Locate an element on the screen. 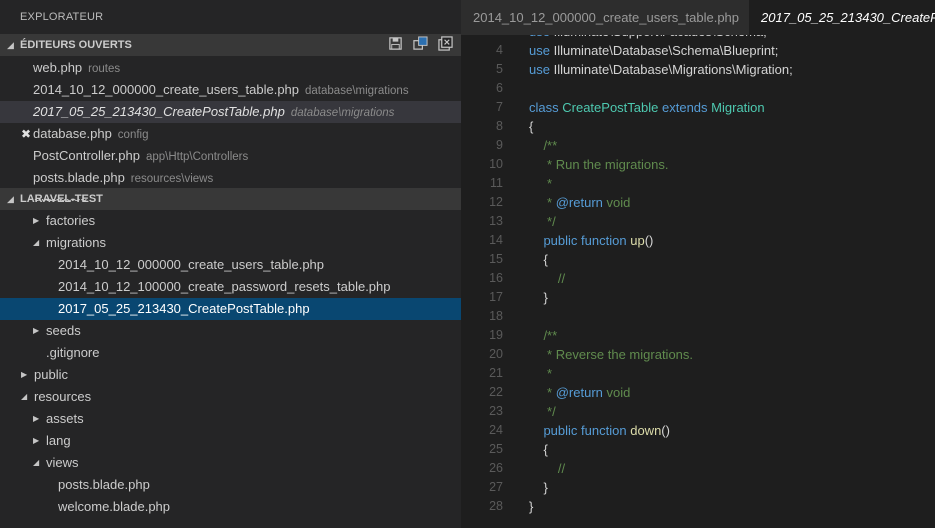 The width and height of the screenshot is (935, 528). open-editor-item: PostController.php app\Http\Controllers is located at coordinates (230, 156).